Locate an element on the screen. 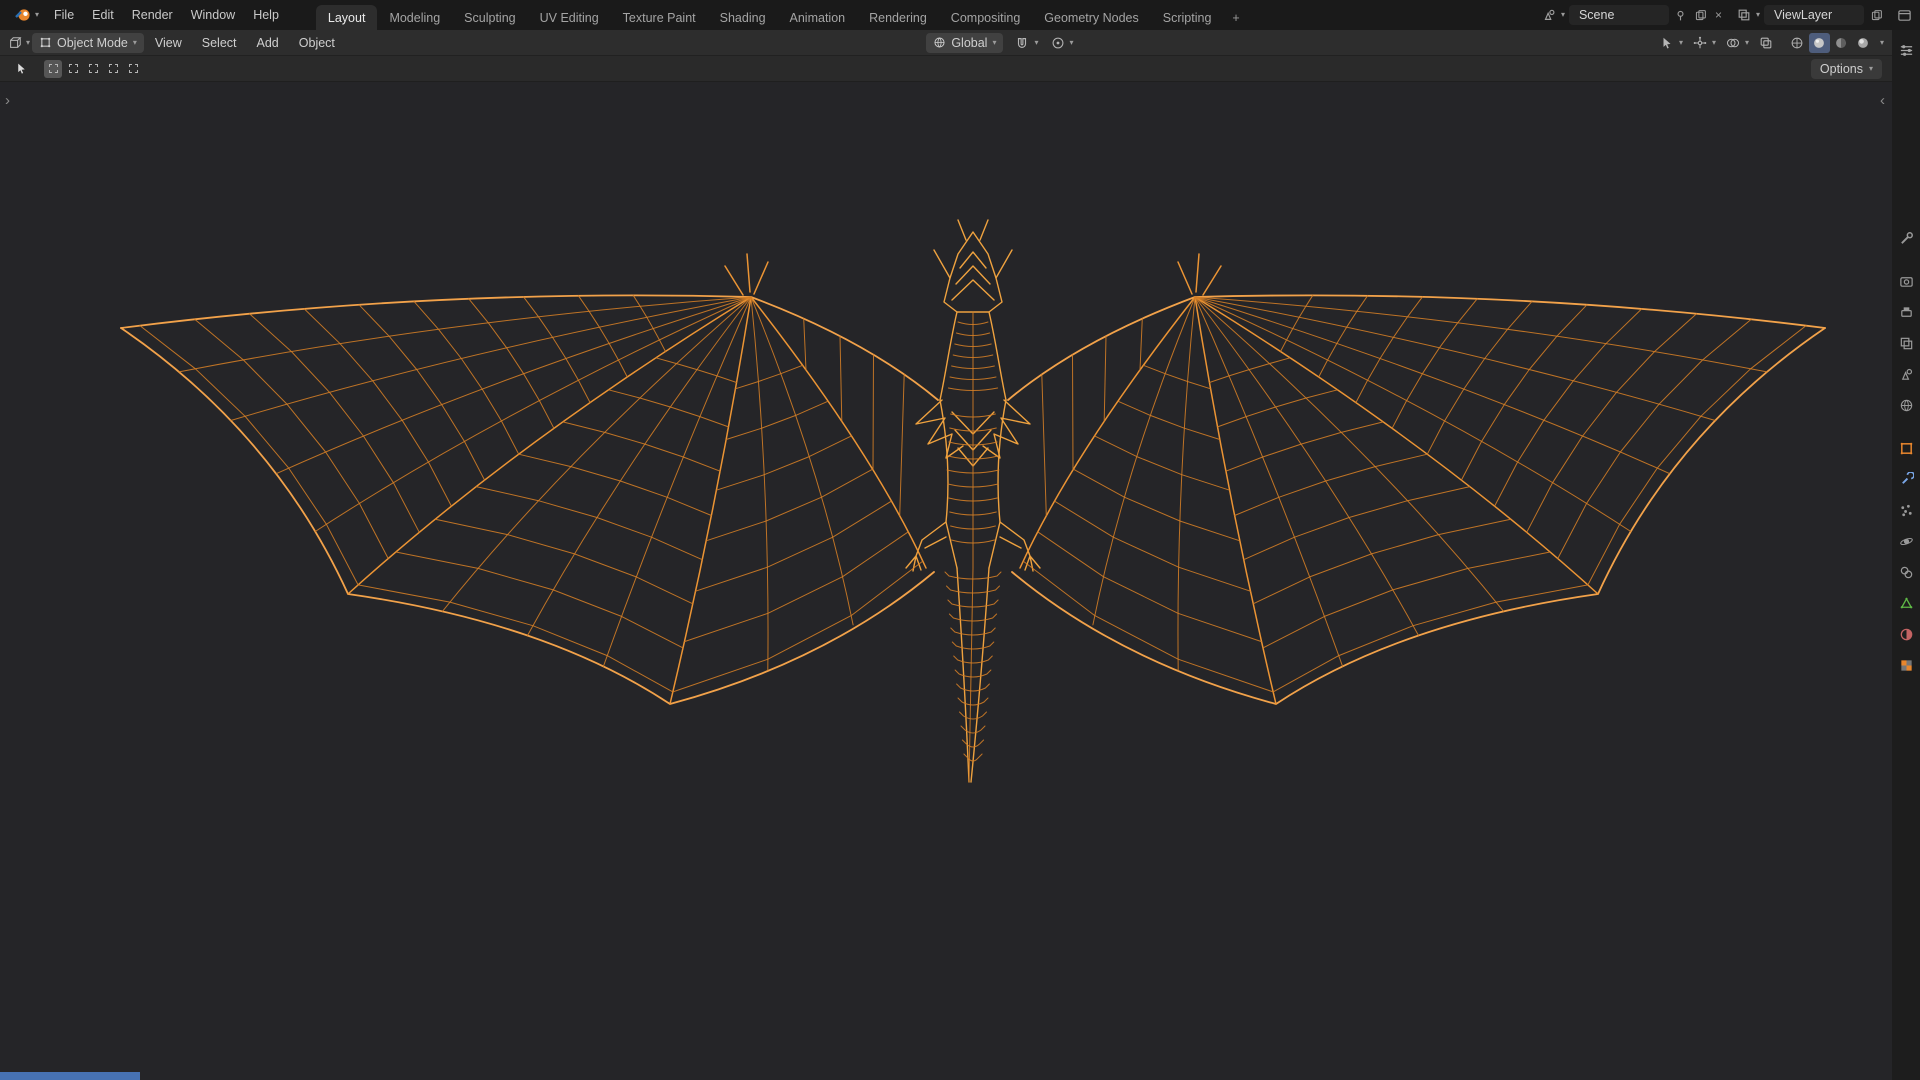 The width and height of the screenshot is (1920, 1080). properties-tab-texture is located at coordinates (1906, 665).